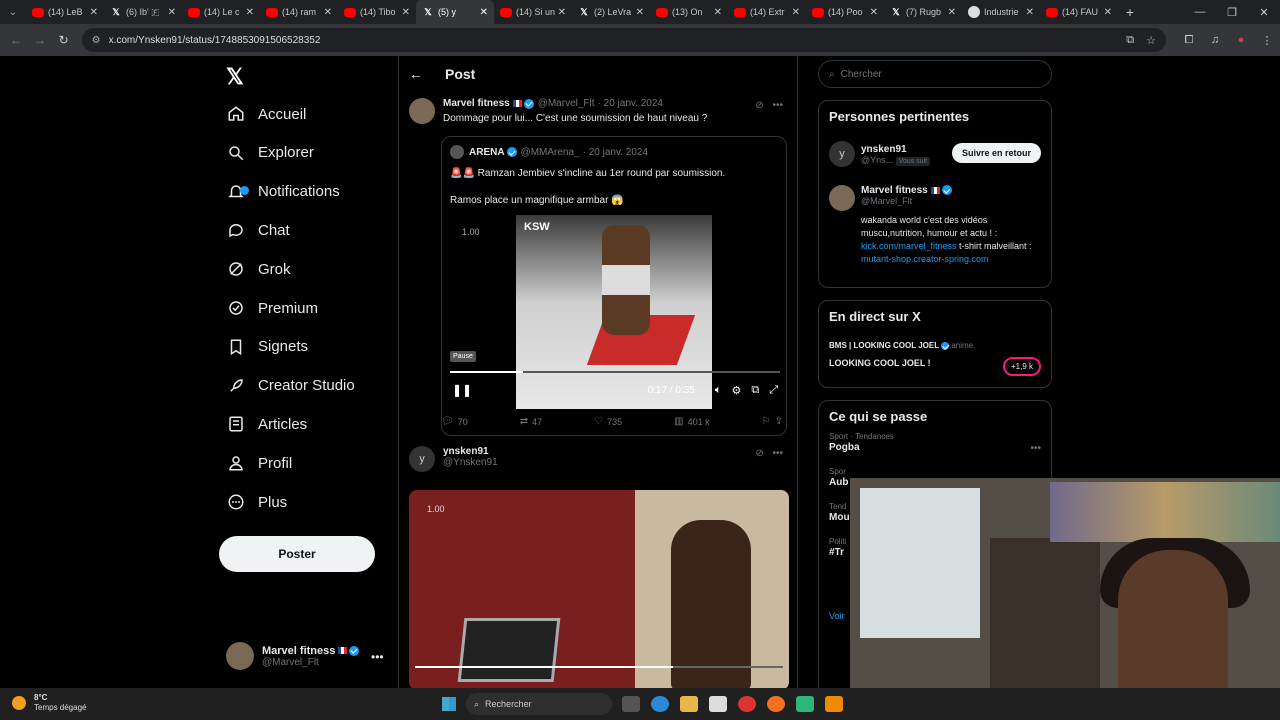  What do you see at coordinates (1130, 12) in the screenshot?
I see `new-tab-button: +` at bounding box center [1130, 12].